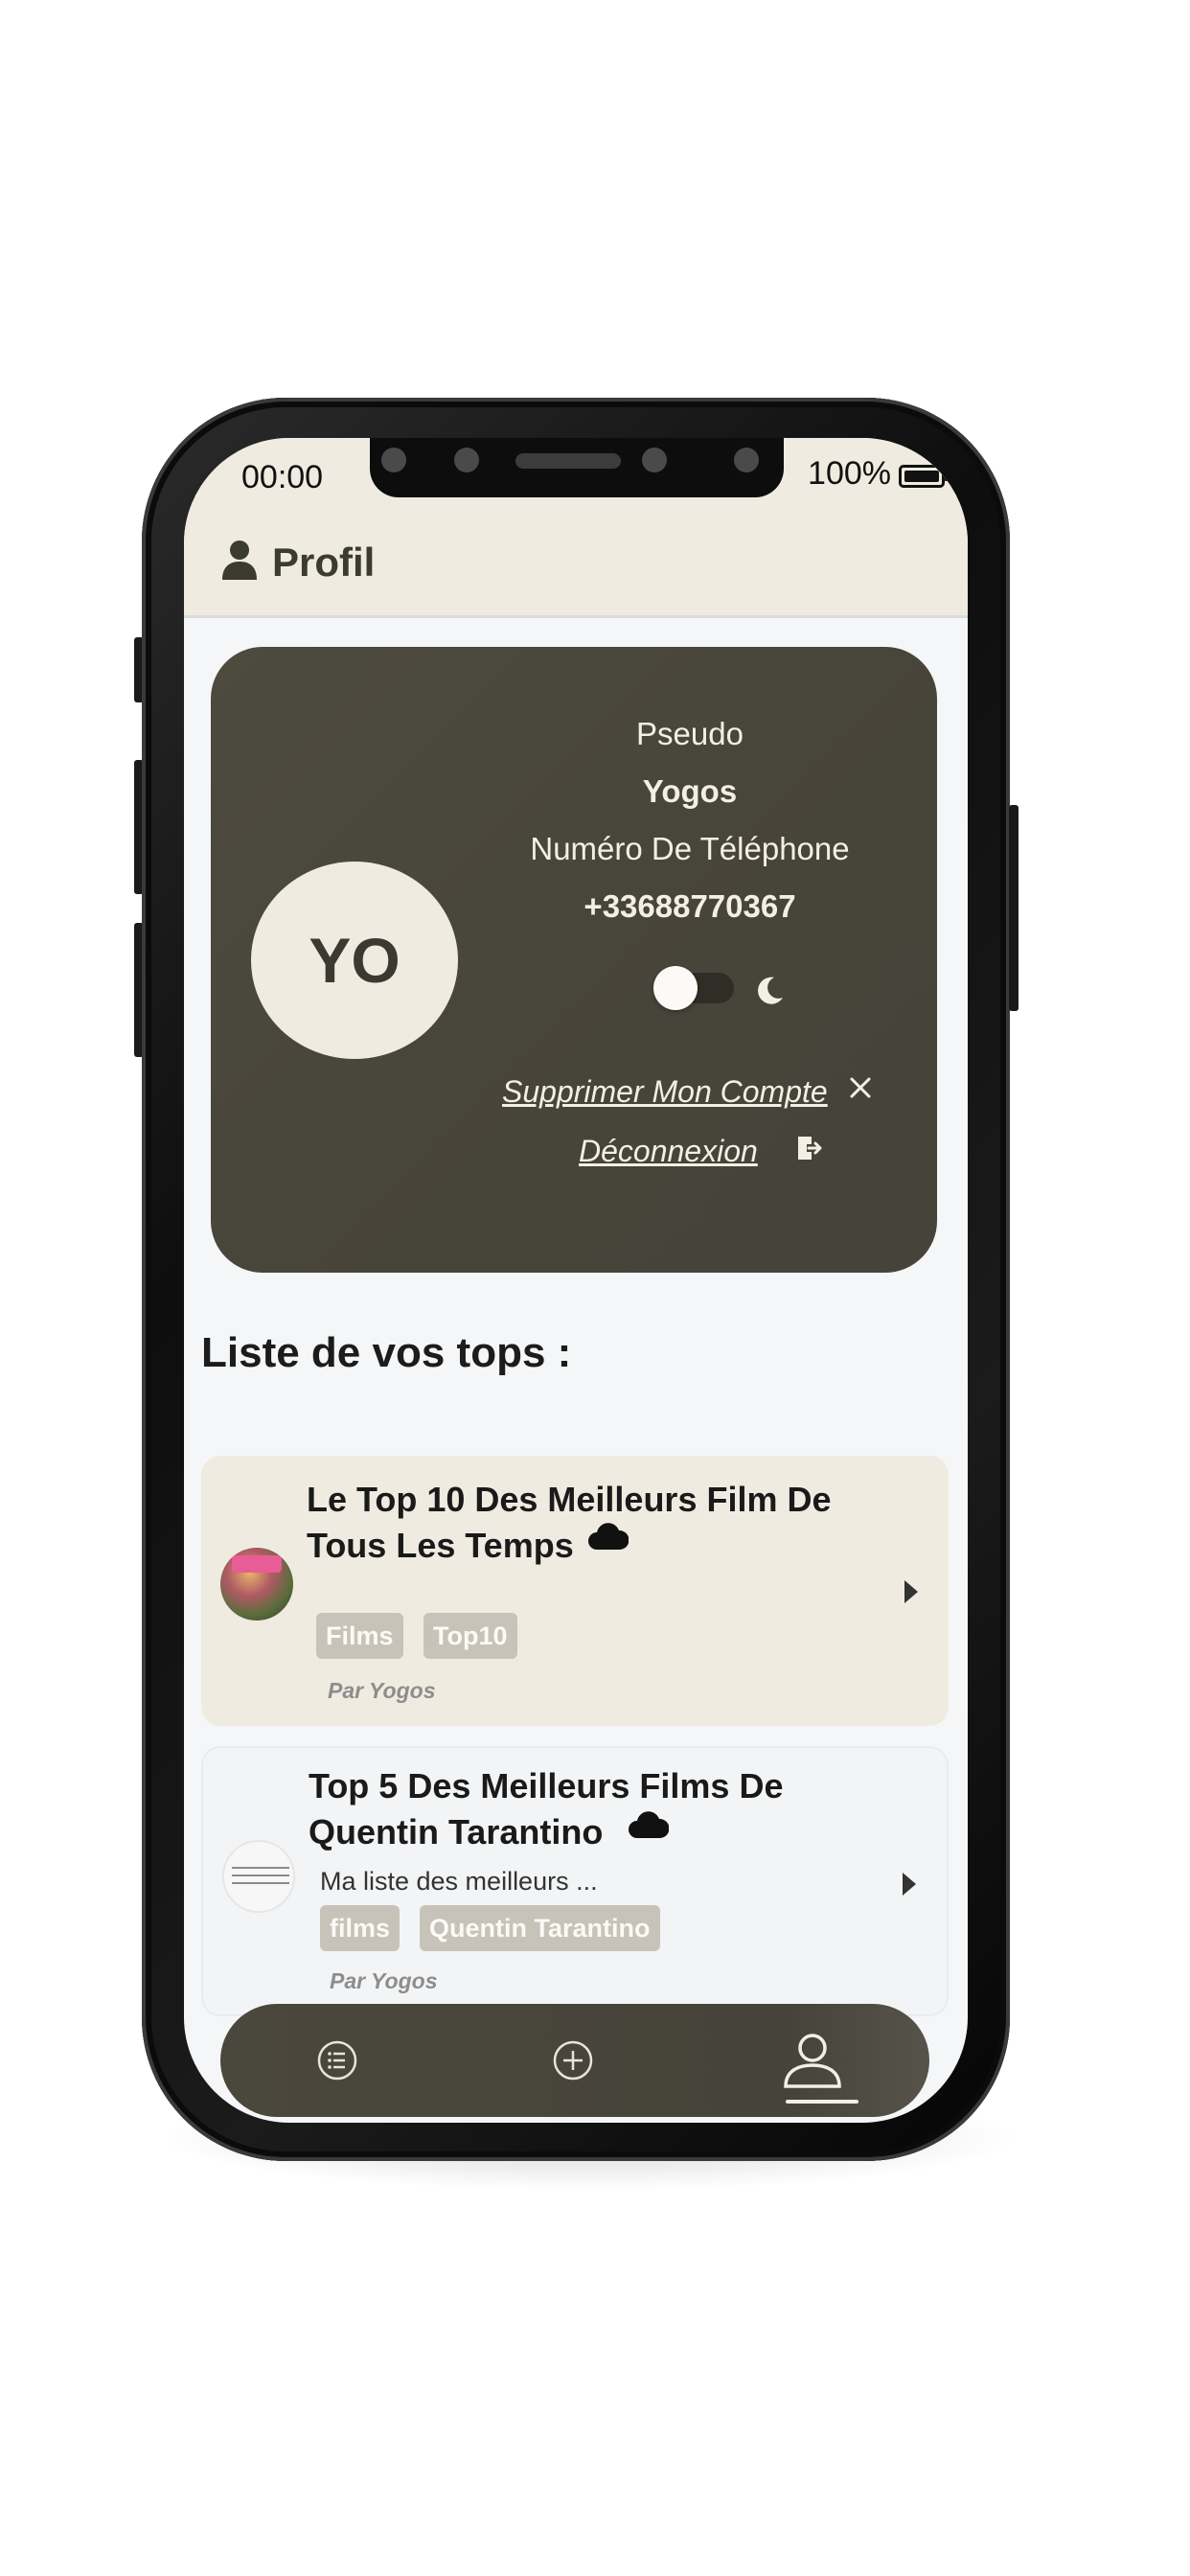 The image size is (1190, 2576). I want to click on battery-percentage: 100%, so click(850, 473).